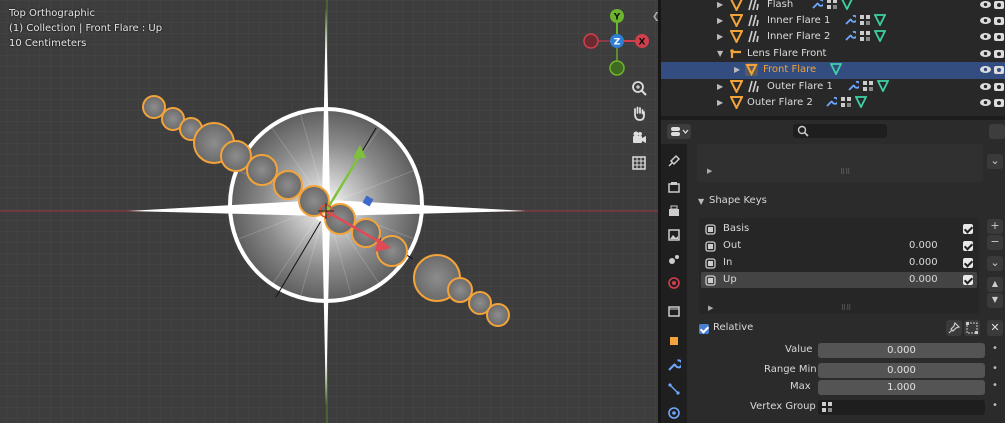 The width and height of the screenshot is (1005, 423). I want to click on tab-scene, so click(674, 259).